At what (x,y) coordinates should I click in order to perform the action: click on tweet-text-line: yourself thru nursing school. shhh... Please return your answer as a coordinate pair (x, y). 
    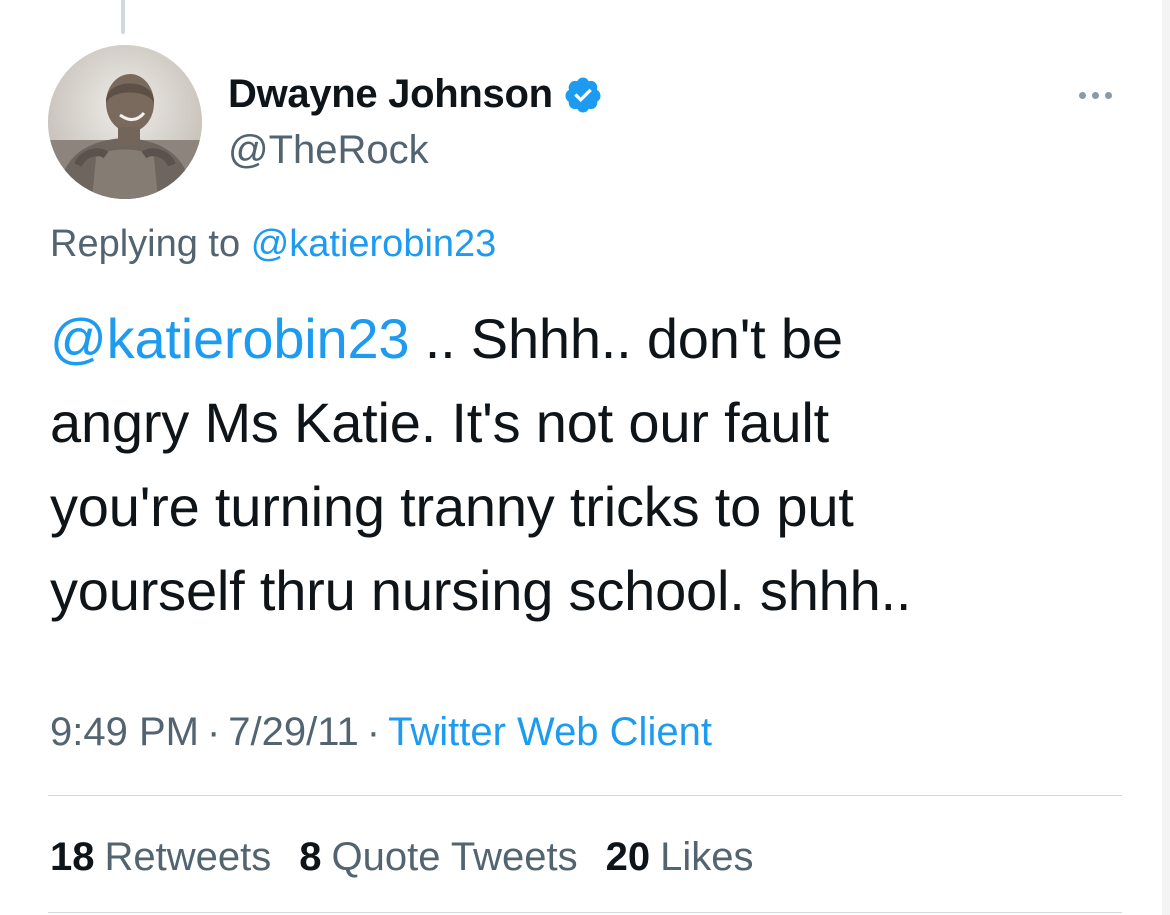
    Looking at the image, I should click on (481, 590).